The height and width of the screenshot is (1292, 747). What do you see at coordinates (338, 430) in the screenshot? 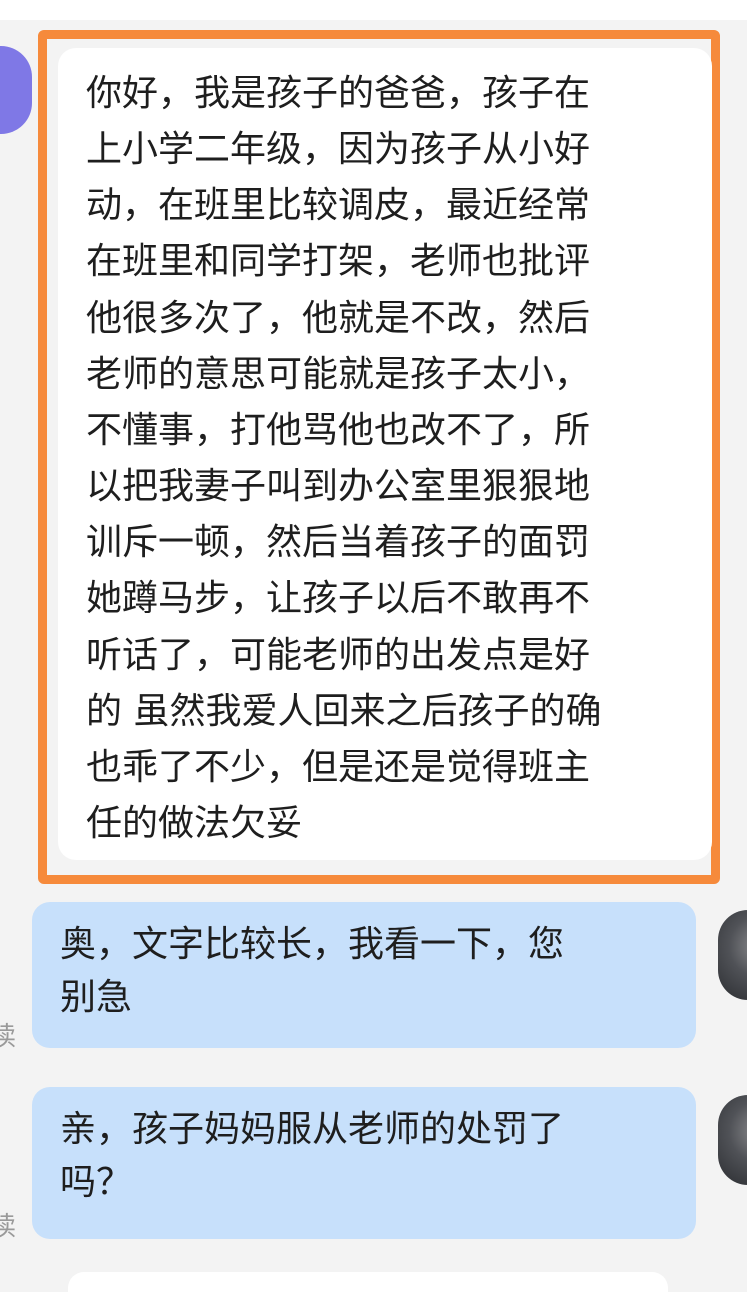
I see `message-text-line: 不懂事，打他骂他也改不了，所` at bounding box center [338, 430].